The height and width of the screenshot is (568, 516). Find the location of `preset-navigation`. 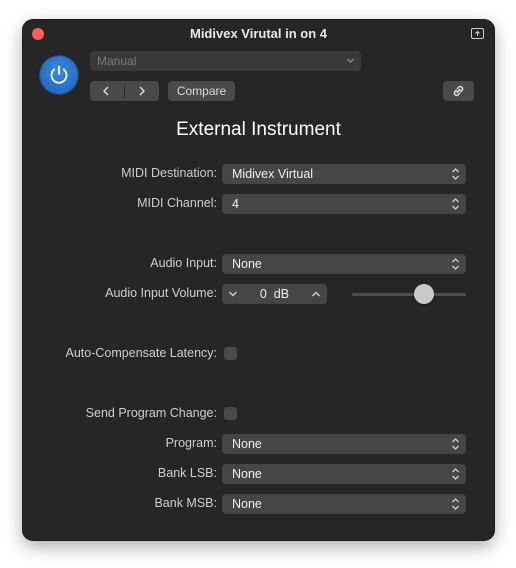

preset-navigation is located at coordinates (124, 91).